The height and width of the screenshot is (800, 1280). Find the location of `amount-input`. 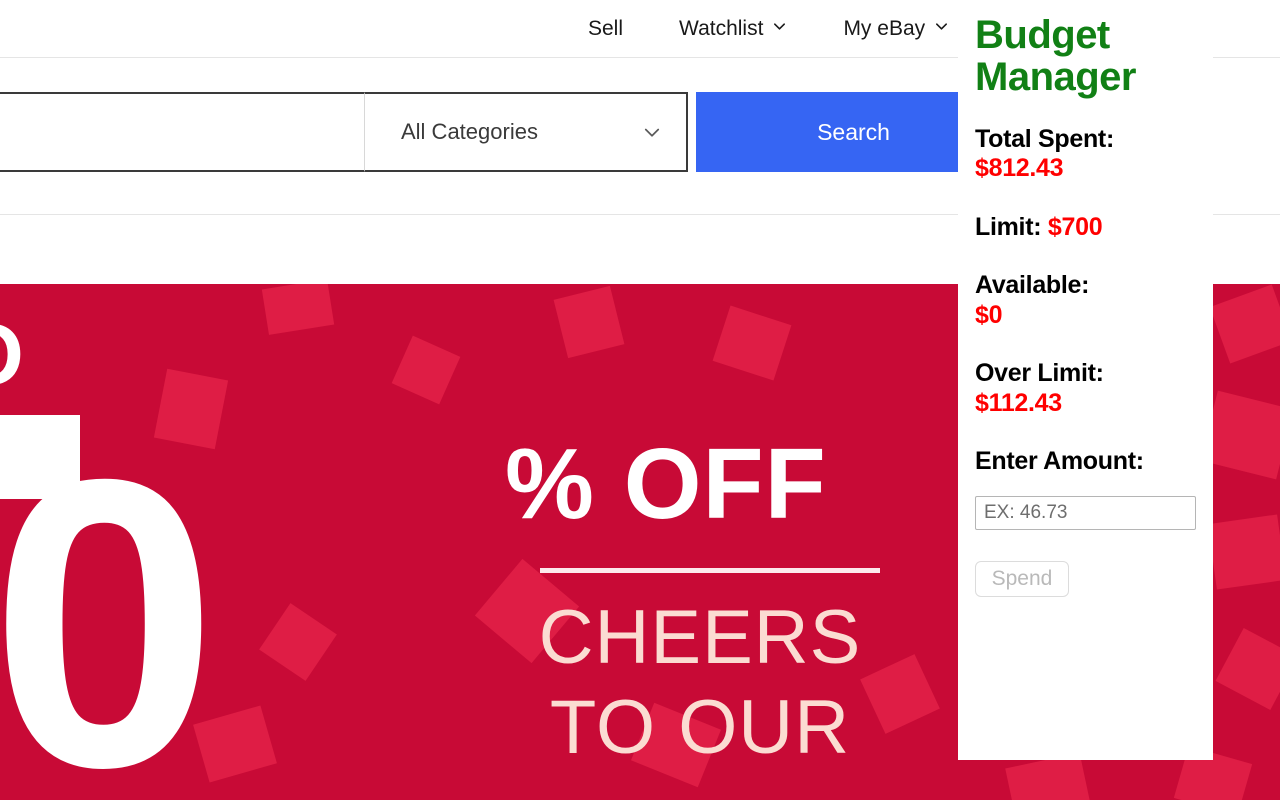

amount-input is located at coordinates (1085, 513).